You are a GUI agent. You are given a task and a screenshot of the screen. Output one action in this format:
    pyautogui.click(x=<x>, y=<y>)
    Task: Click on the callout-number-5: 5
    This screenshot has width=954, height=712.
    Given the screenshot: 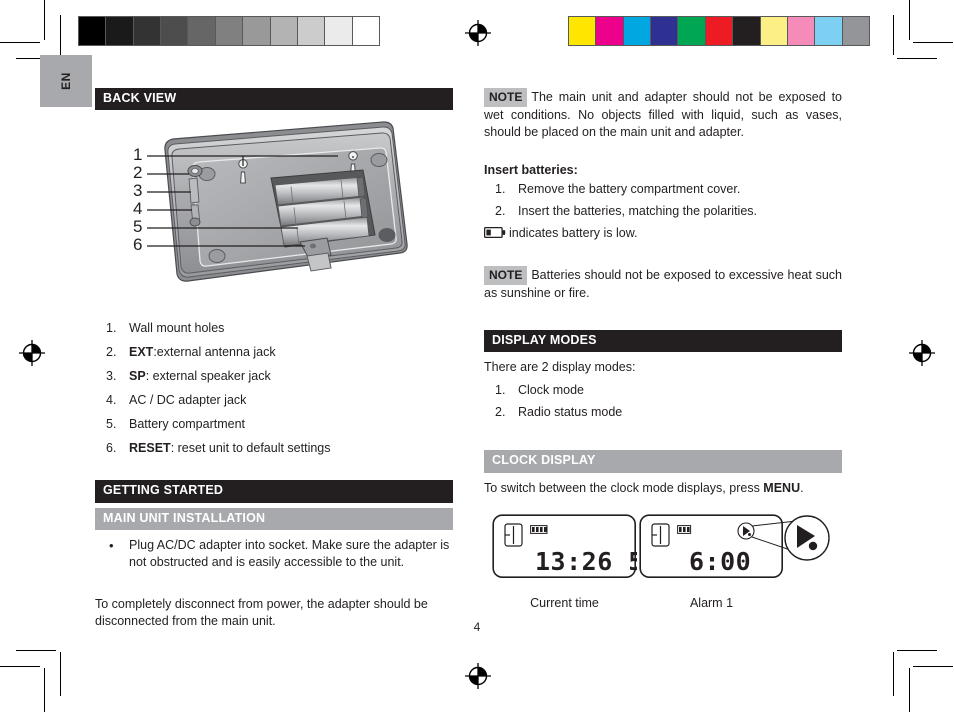 What is the action you would take?
    pyautogui.click(x=138, y=227)
    